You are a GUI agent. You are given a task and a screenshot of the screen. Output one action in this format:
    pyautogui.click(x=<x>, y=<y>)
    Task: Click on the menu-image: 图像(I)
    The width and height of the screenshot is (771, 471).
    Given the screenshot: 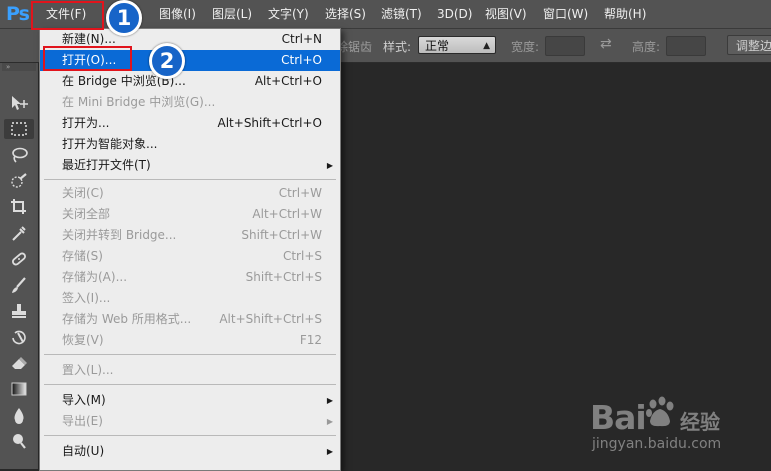 What is the action you would take?
    pyautogui.click(x=177, y=14)
    